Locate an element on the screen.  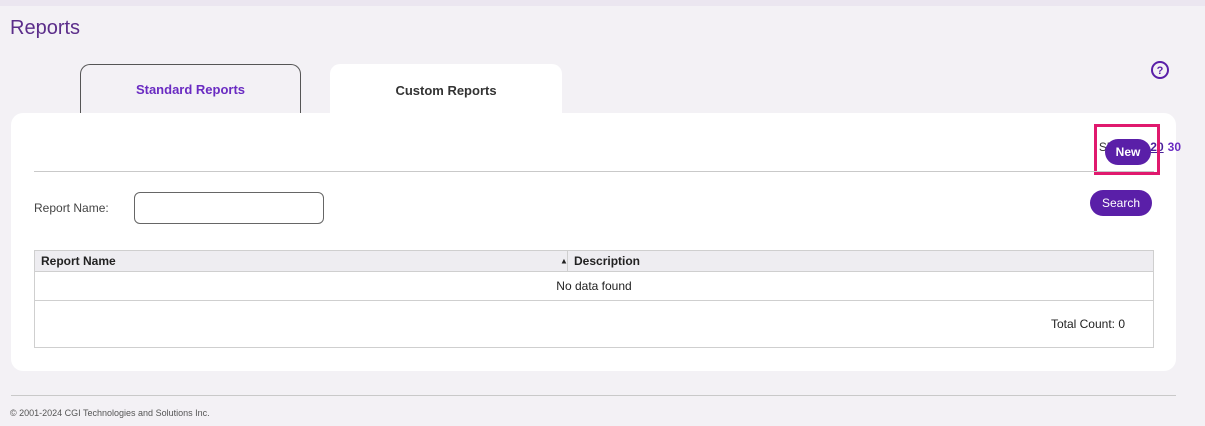
tab-custom-reports: Custom Reports is located at coordinates (446, 90).